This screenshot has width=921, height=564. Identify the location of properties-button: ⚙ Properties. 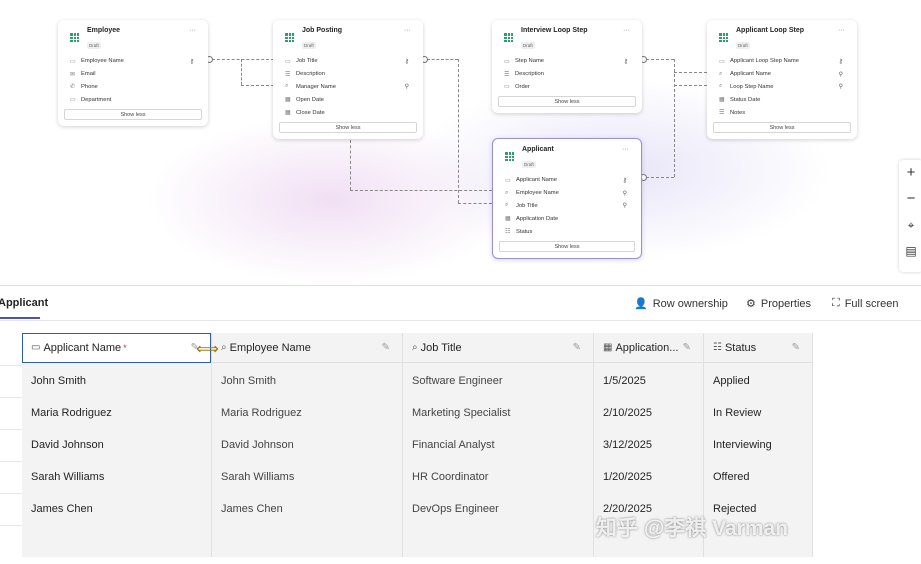
(778, 304).